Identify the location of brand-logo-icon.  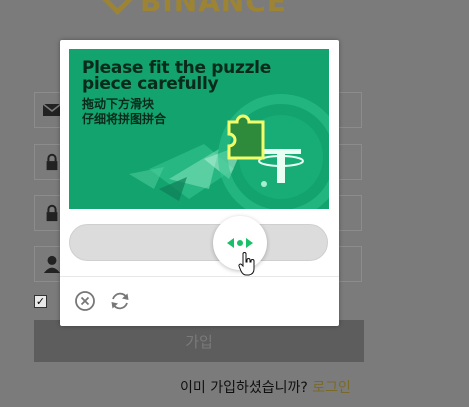
(117, 7).